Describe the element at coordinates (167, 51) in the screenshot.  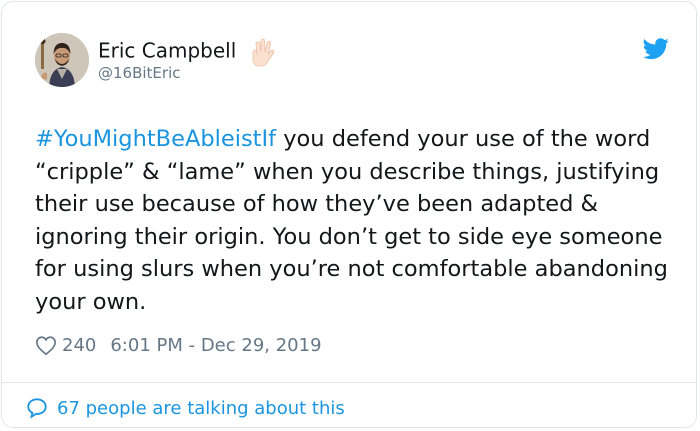
I see `author-name: Eric Campbell` at that location.